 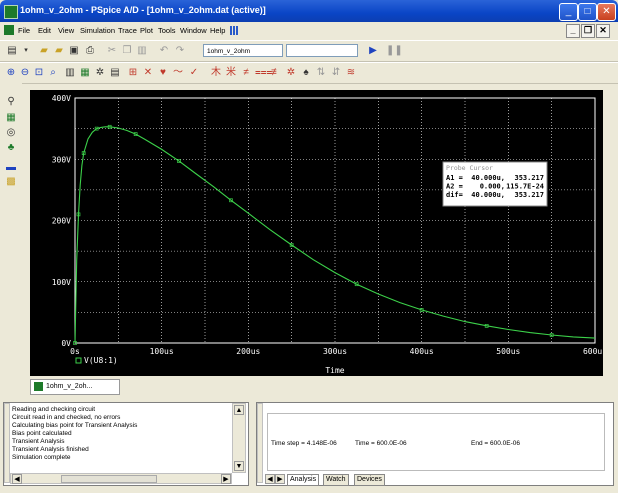 I want to click on toolbar-standard: ▤ ▾ ▰ ▰ ▣ ⎙ ✂ ❐ ▥ ↶ ↷ 1ohm_v_2ohm ▶ ❚❚, so click(x=309, y=51).